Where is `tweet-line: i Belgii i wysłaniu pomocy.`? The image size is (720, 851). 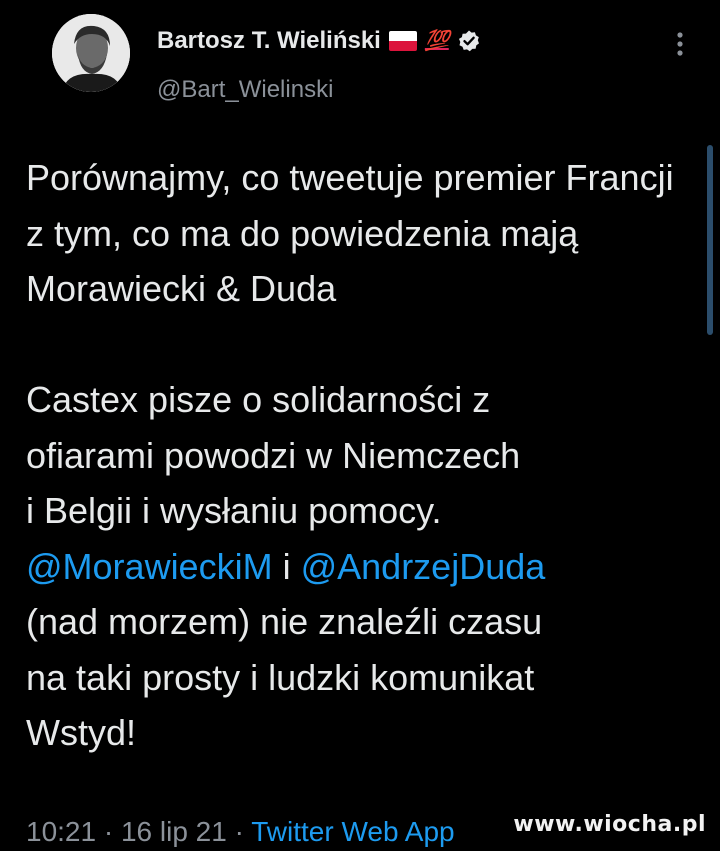 tweet-line: i Belgii i wysłaniu pomocy. is located at coordinates (234, 510).